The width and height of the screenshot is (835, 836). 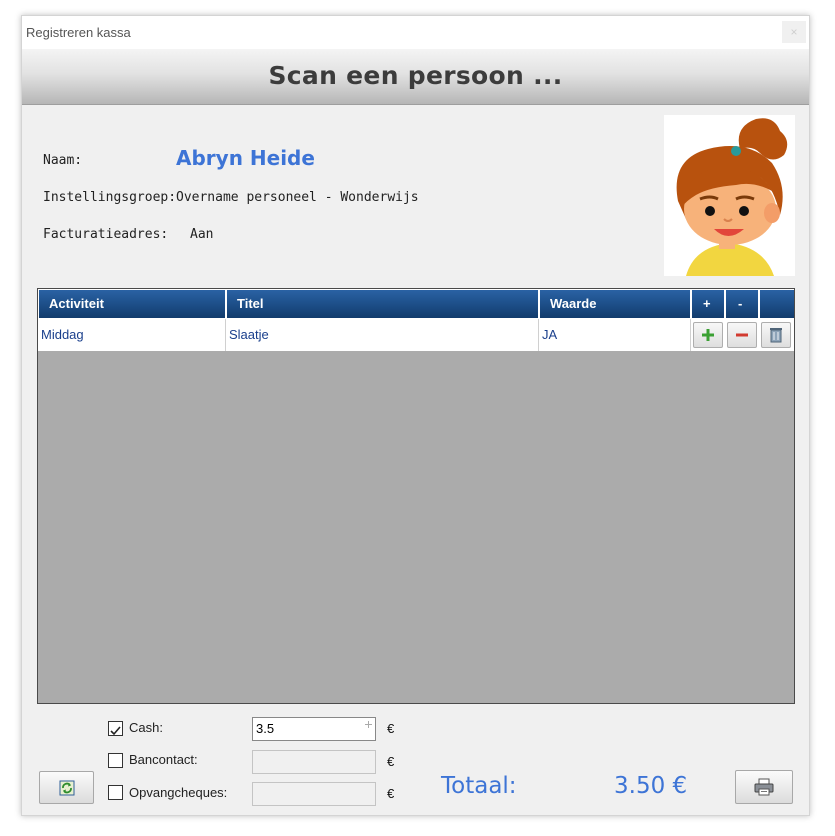 I want to click on opvangcheques-checkbox, so click(x=115, y=792).